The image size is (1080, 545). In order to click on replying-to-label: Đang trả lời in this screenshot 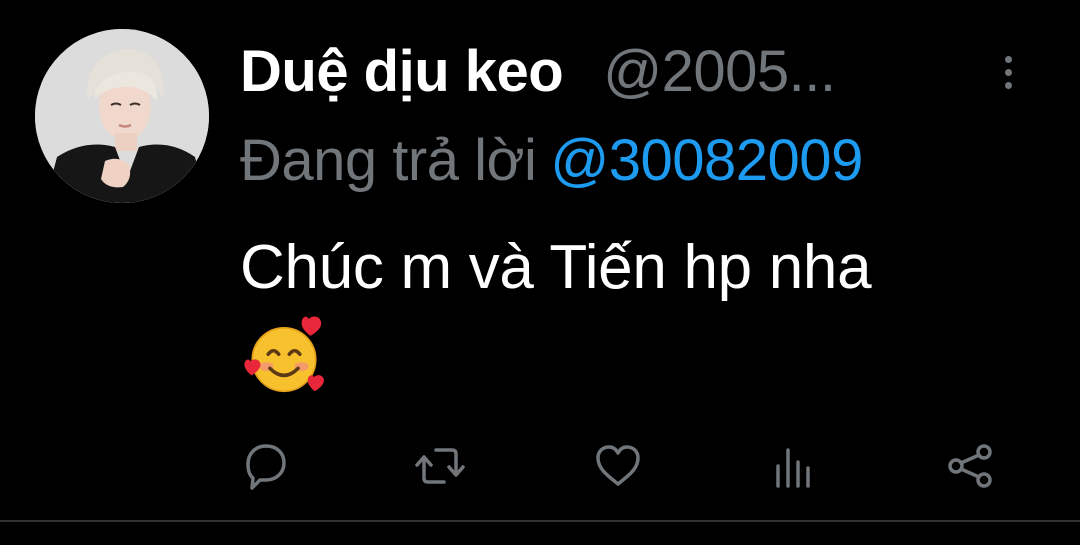, I will do `click(388, 160)`.